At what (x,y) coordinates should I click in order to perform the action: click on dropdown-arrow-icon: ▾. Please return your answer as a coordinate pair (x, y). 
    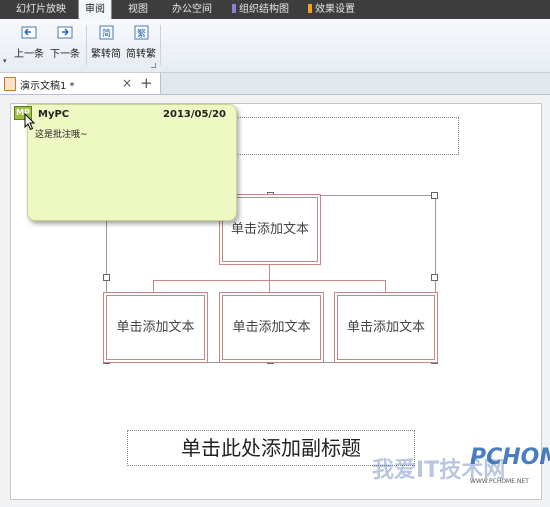
    Looking at the image, I should click on (5, 61).